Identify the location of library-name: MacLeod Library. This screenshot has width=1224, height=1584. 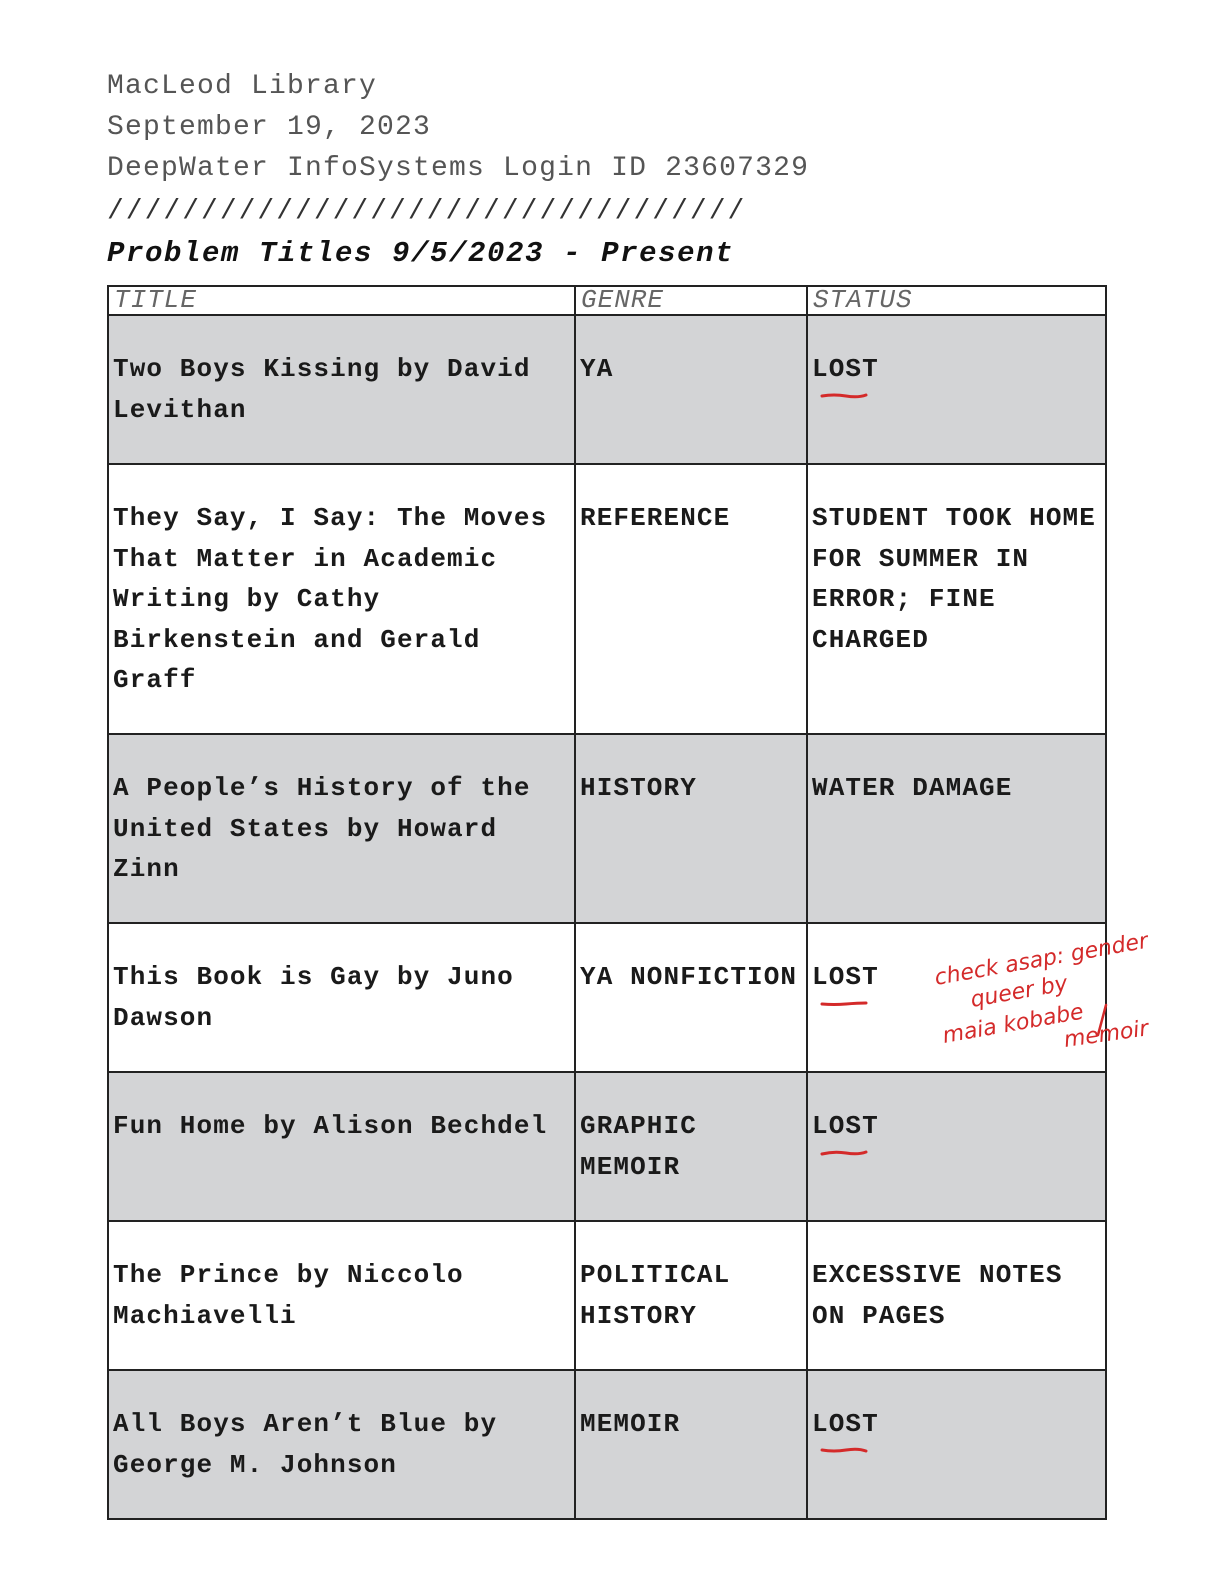
(242, 86).